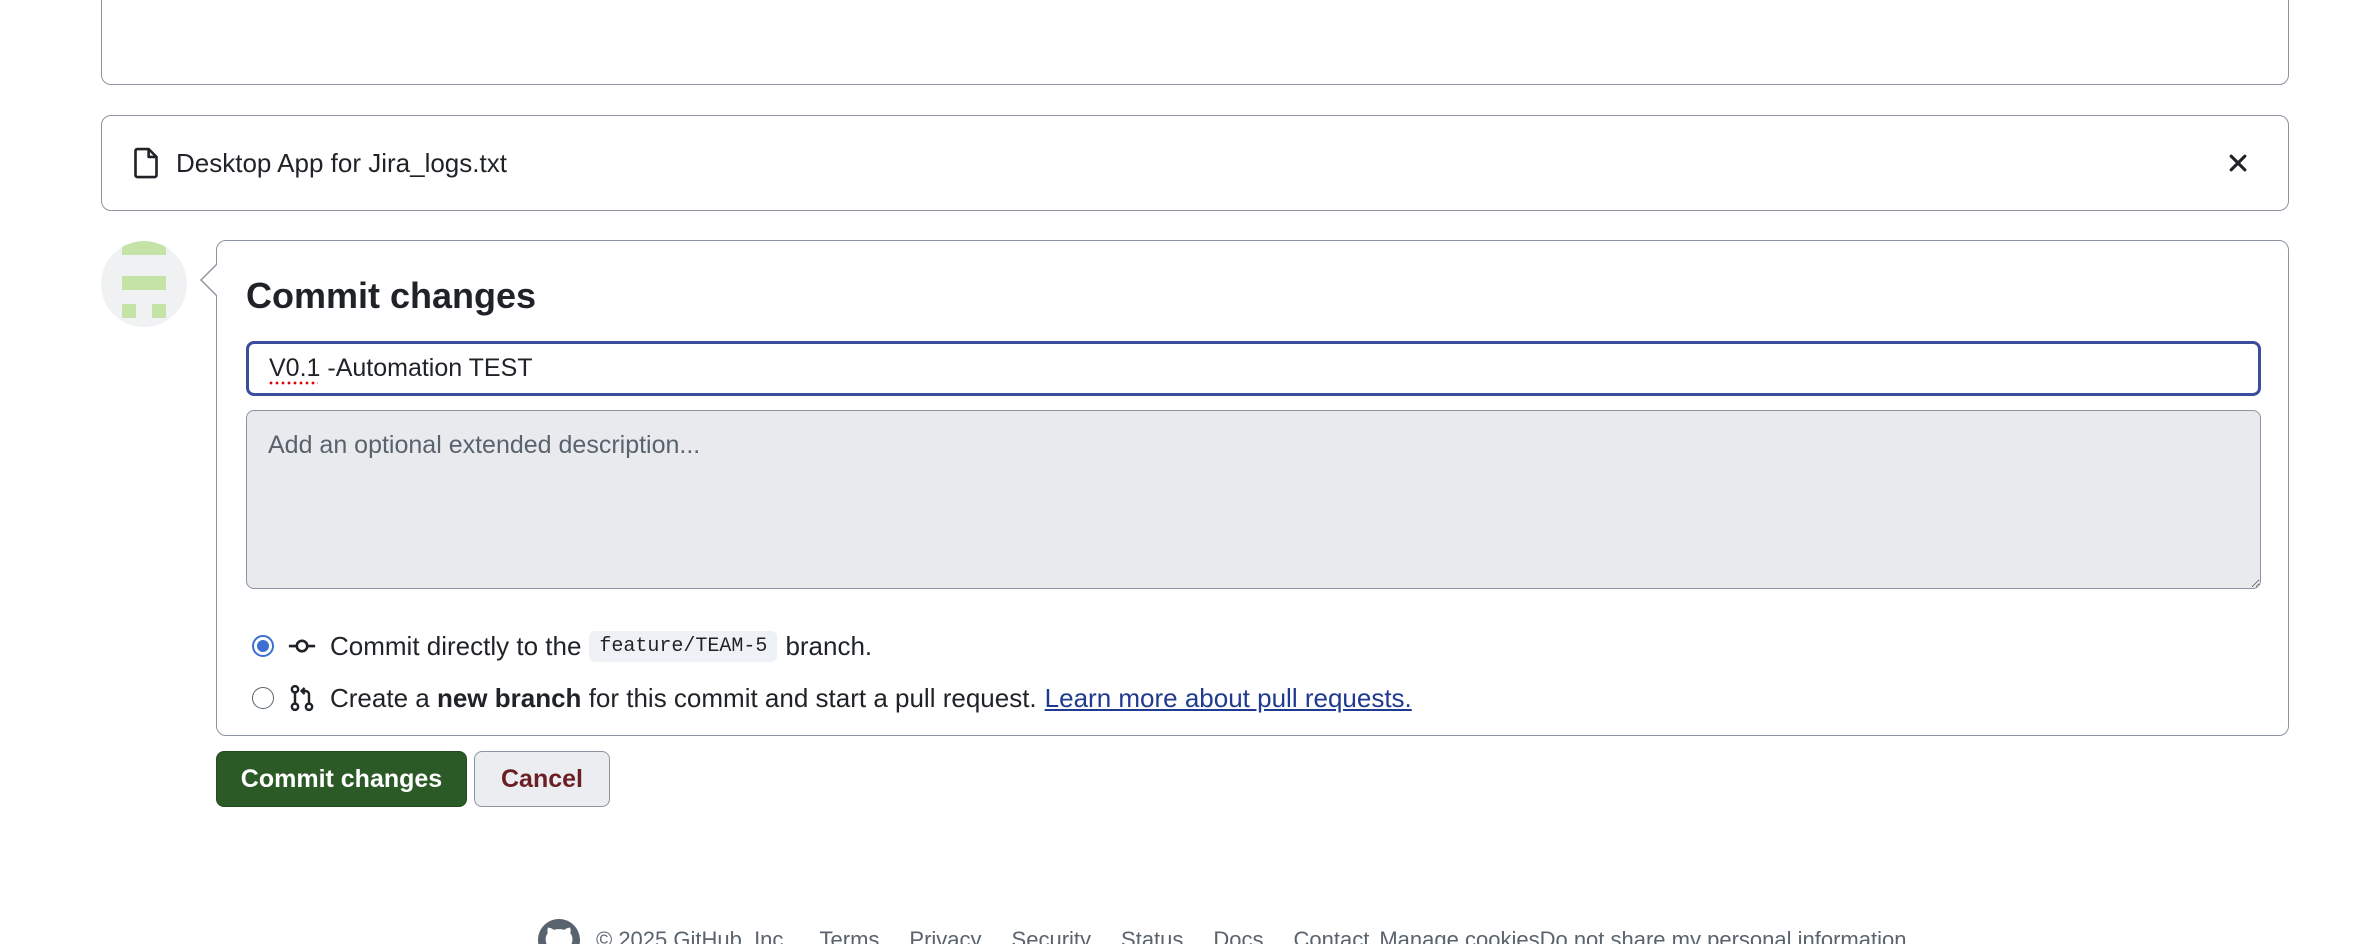 The width and height of the screenshot is (2373, 944). I want to click on footer-link-contact: Contact, so click(1332, 935).